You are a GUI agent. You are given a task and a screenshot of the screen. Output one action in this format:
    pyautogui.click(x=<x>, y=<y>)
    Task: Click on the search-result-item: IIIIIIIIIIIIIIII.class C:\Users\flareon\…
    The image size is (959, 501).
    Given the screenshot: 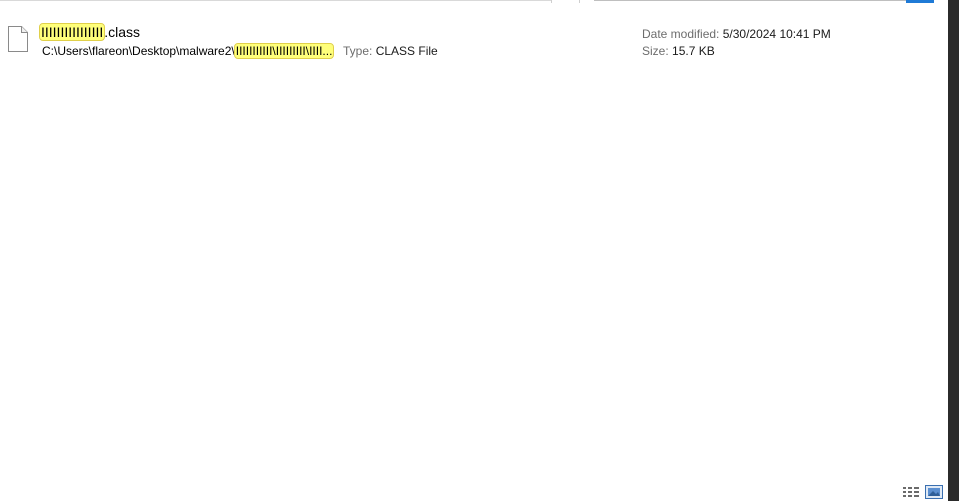 What is the action you would take?
    pyautogui.click(x=474, y=41)
    